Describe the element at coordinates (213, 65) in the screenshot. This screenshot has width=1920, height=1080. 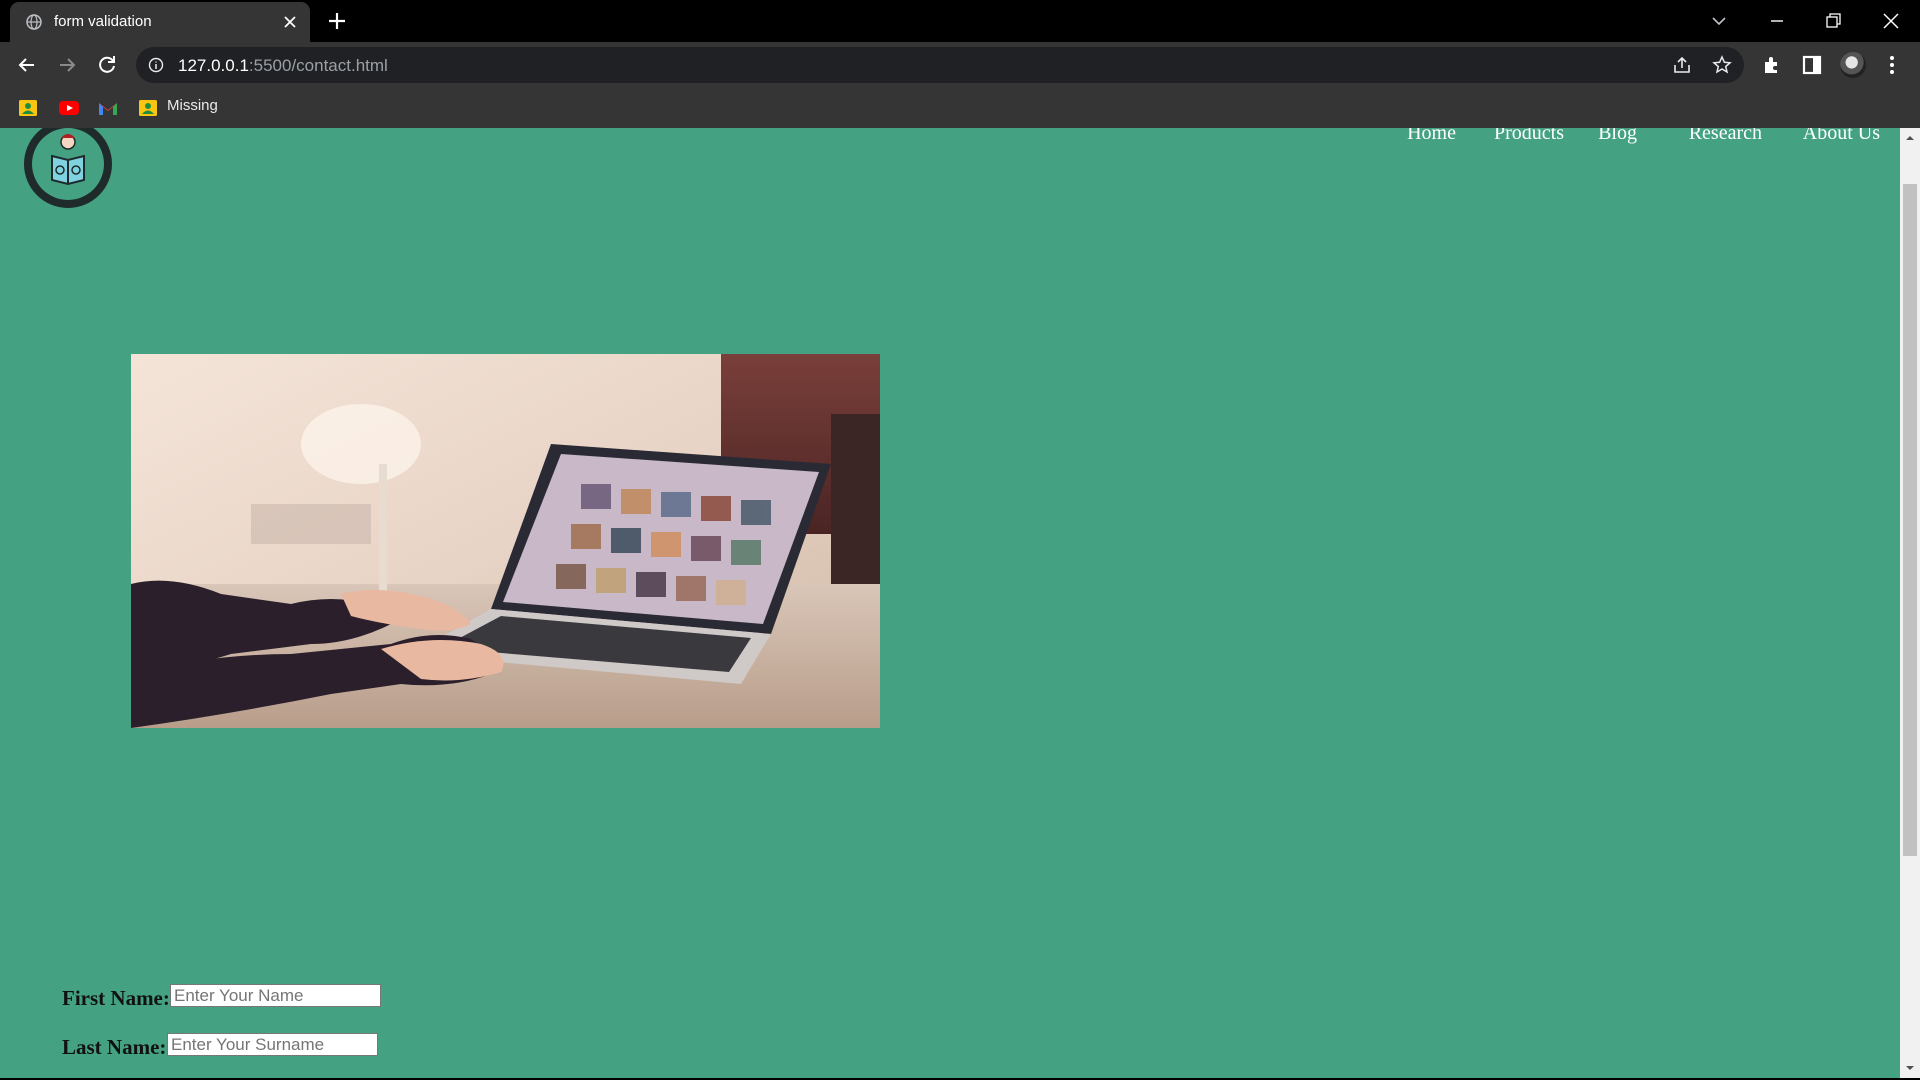
I see `url-host: 127.0.0.1` at that location.